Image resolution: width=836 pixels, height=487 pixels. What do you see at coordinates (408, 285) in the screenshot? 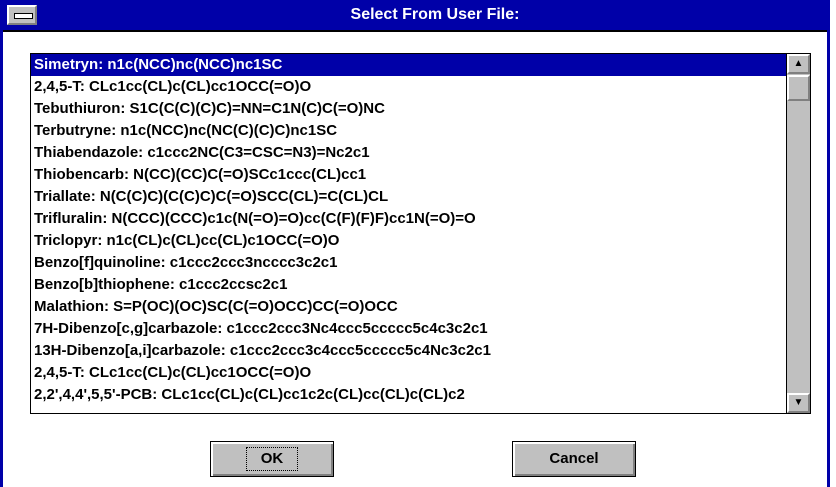
I see `list-item: Benzo[b]thiophene: c1ccc2ccsc2c1` at bounding box center [408, 285].